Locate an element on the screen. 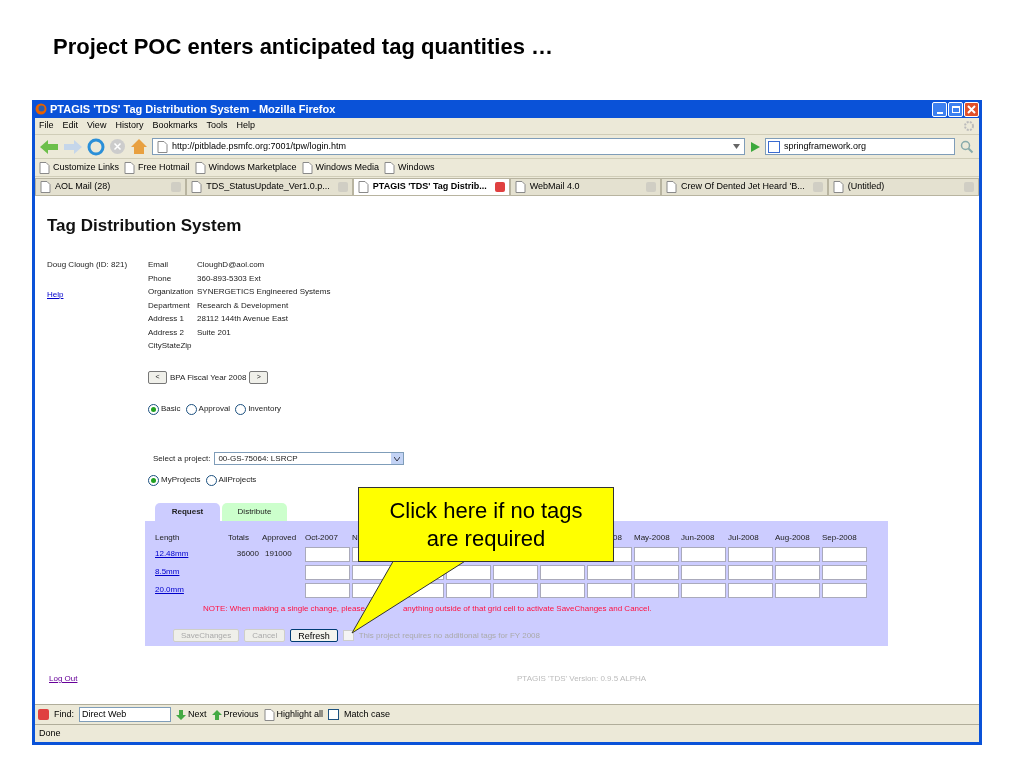  field-label: Organization is located at coordinates (171, 292).